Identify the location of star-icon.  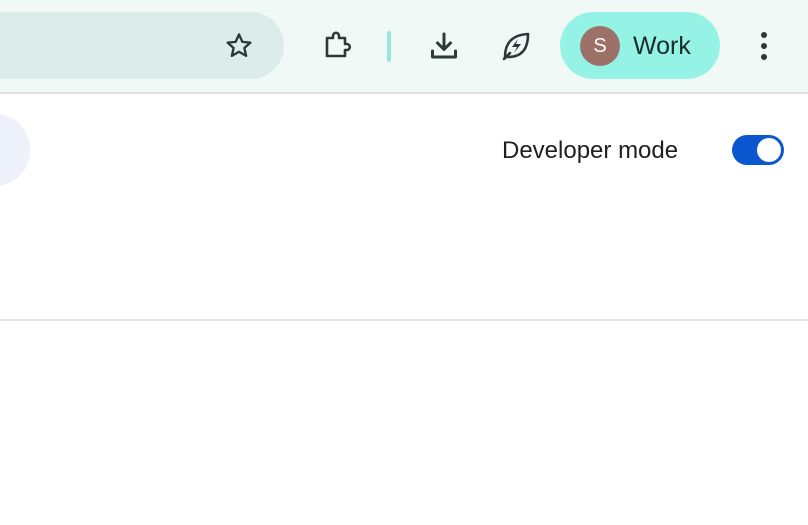
(239, 46).